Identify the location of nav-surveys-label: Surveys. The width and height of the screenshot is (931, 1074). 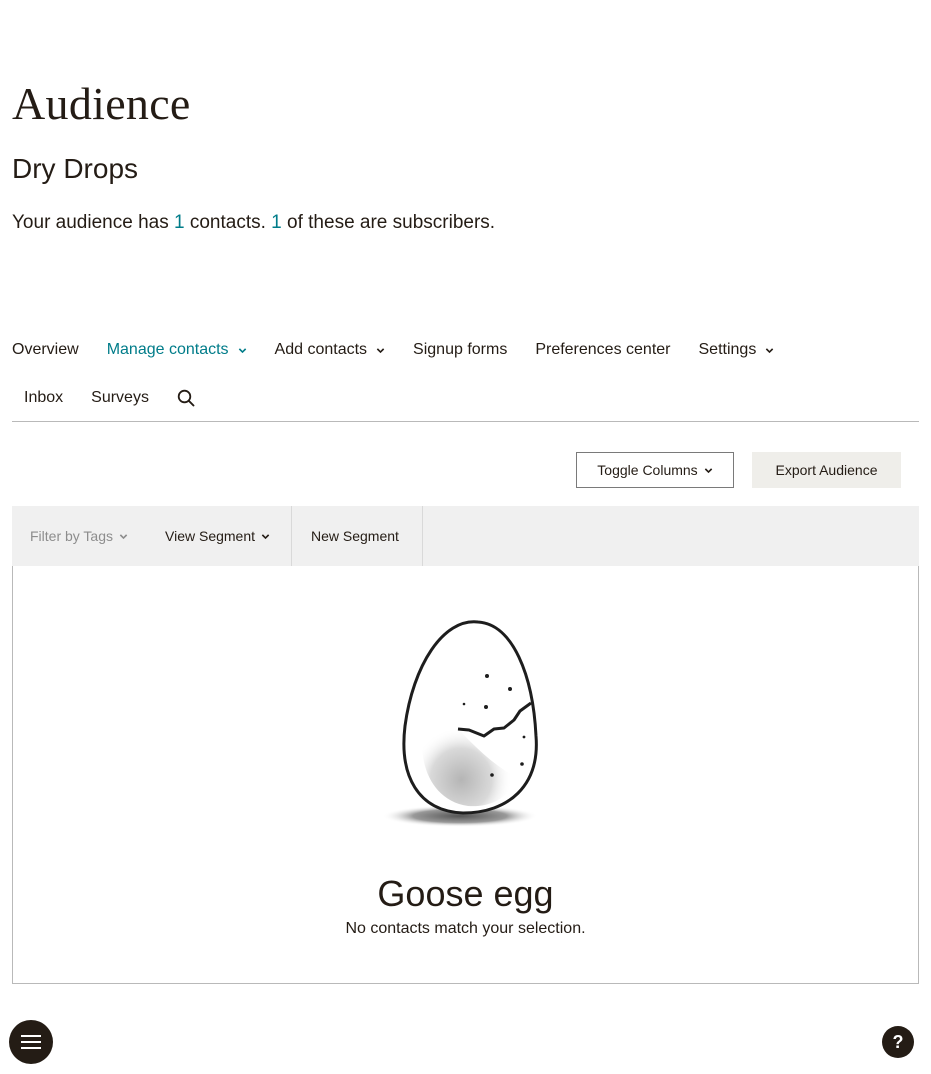
(120, 397).